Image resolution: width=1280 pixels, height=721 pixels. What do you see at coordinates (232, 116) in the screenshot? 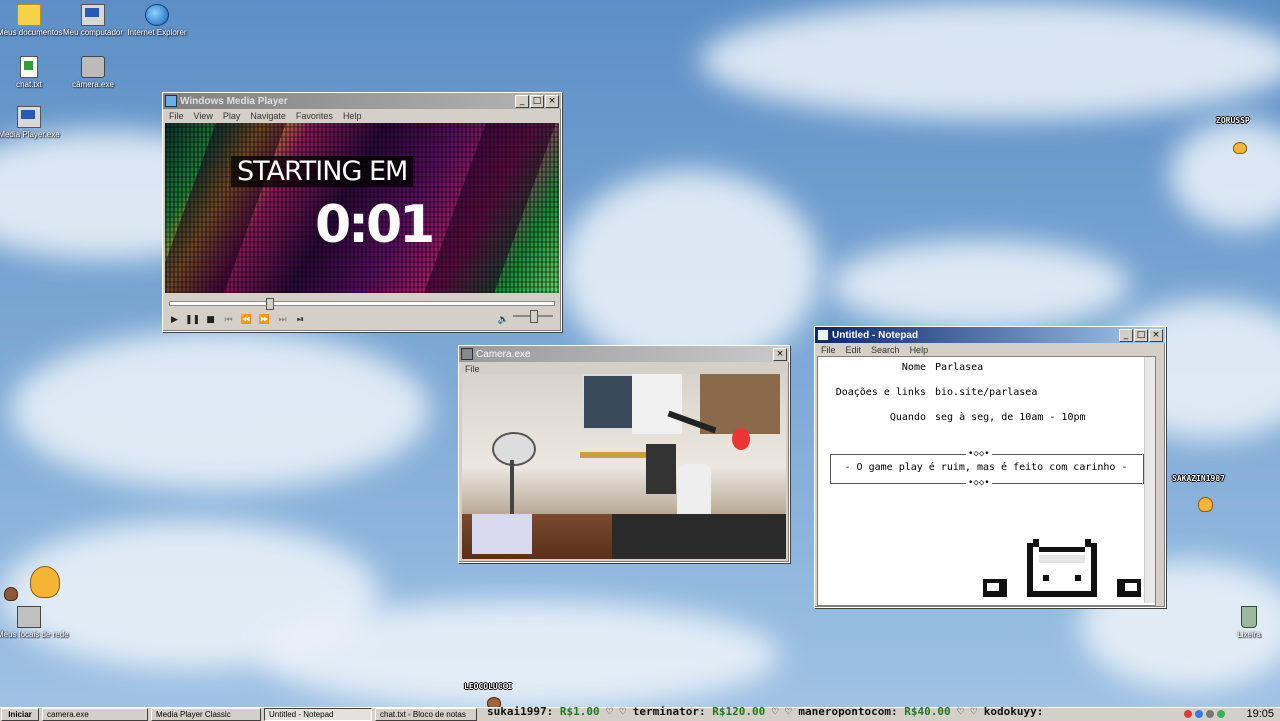
I see `menu-play: Play` at bounding box center [232, 116].